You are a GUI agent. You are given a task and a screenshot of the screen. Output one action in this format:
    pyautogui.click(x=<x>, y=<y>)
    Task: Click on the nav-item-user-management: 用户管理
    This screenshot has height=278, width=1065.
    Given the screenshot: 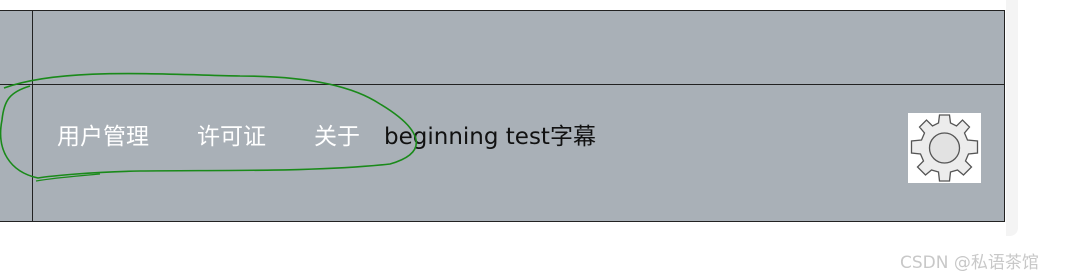 What is the action you would take?
    pyautogui.click(x=103, y=134)
    